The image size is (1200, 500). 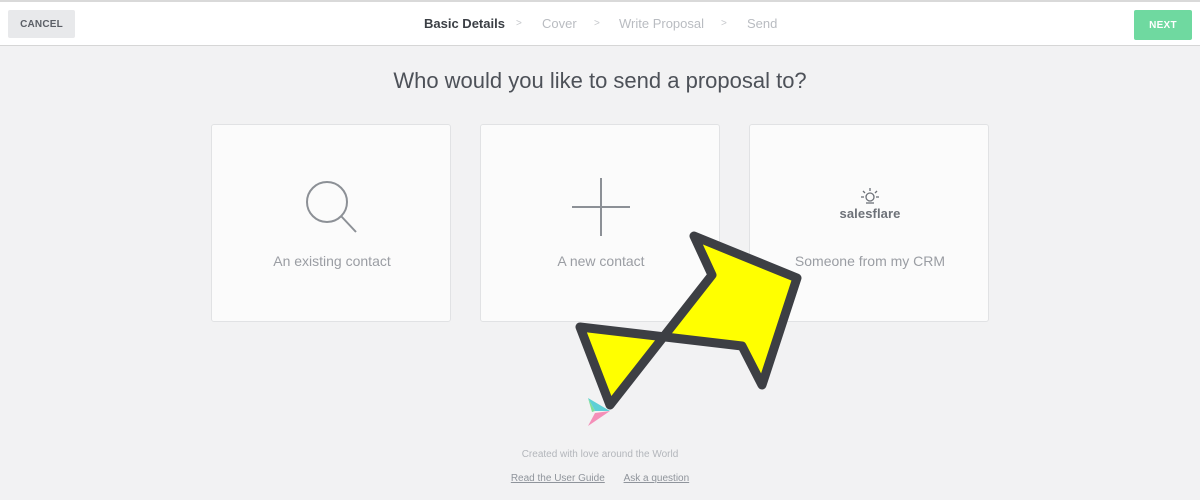 I want to click on flare-icon, so click(x=870, y=196).